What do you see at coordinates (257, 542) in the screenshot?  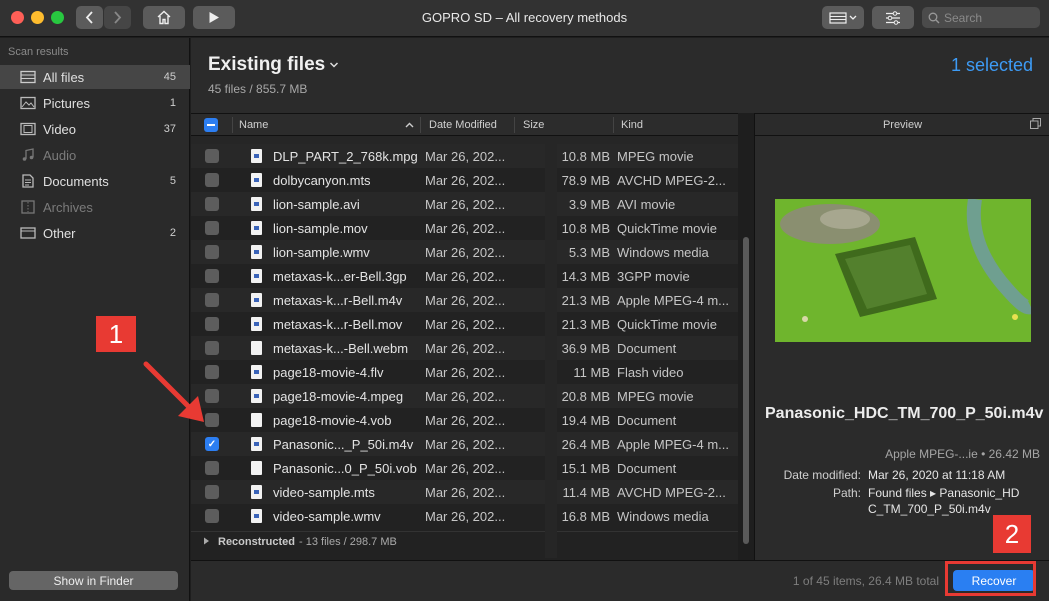 I see `reconstructed-label: Reconstructed` at bounding box center [257, 542].